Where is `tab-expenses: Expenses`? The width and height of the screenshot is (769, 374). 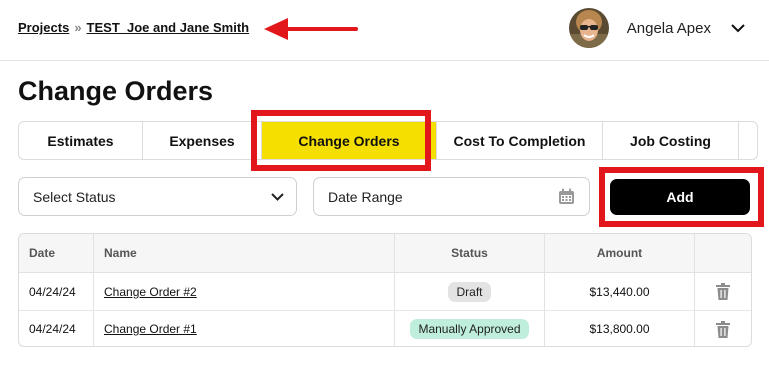
tab-expenses: Expenses is located at coordinates (202, 140).